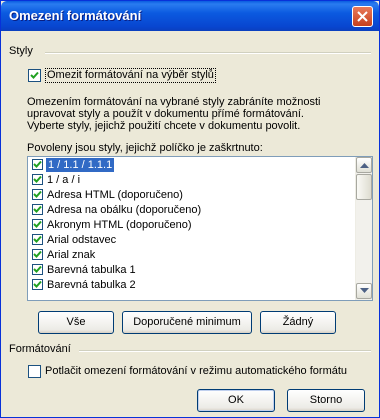 Image resolution: width=380 pixels, height=418 pixels. I want to click on scroll-thumb, so click(364, 187).